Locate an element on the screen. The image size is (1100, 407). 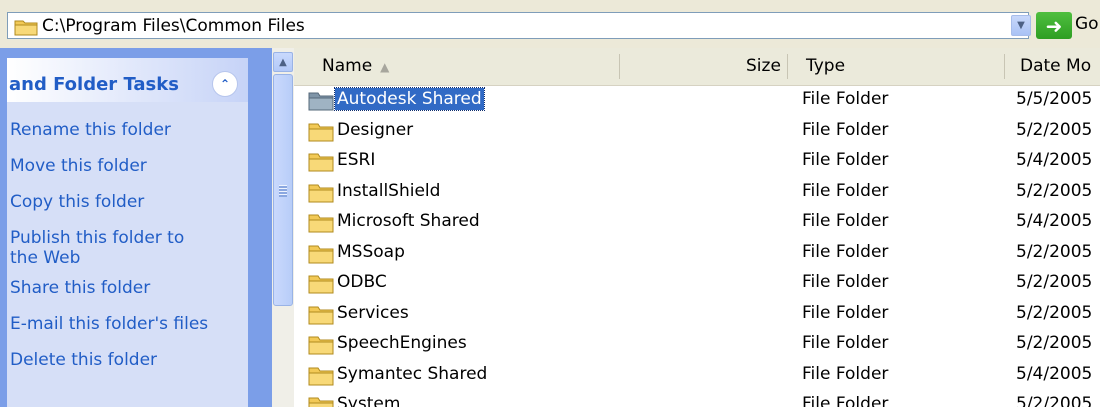
scroll-thumb is located at coordinates (283, 190).